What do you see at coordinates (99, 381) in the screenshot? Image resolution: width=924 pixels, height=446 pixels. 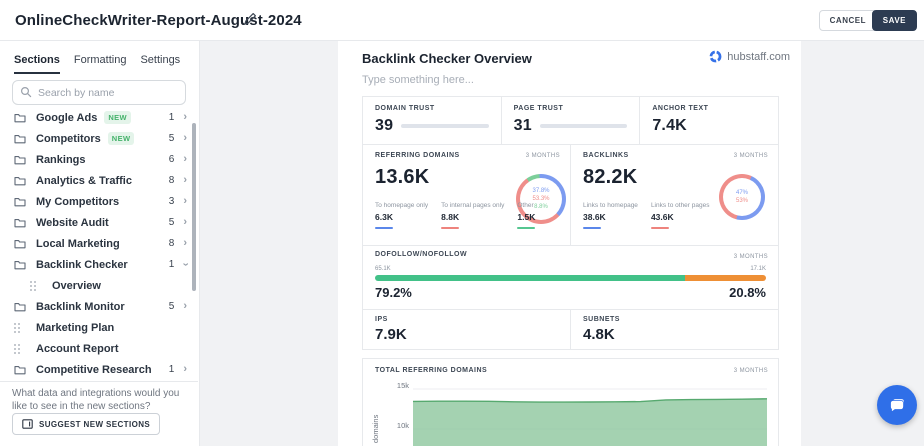 I see `sidebar-divider` at bounding box center [99, 381].